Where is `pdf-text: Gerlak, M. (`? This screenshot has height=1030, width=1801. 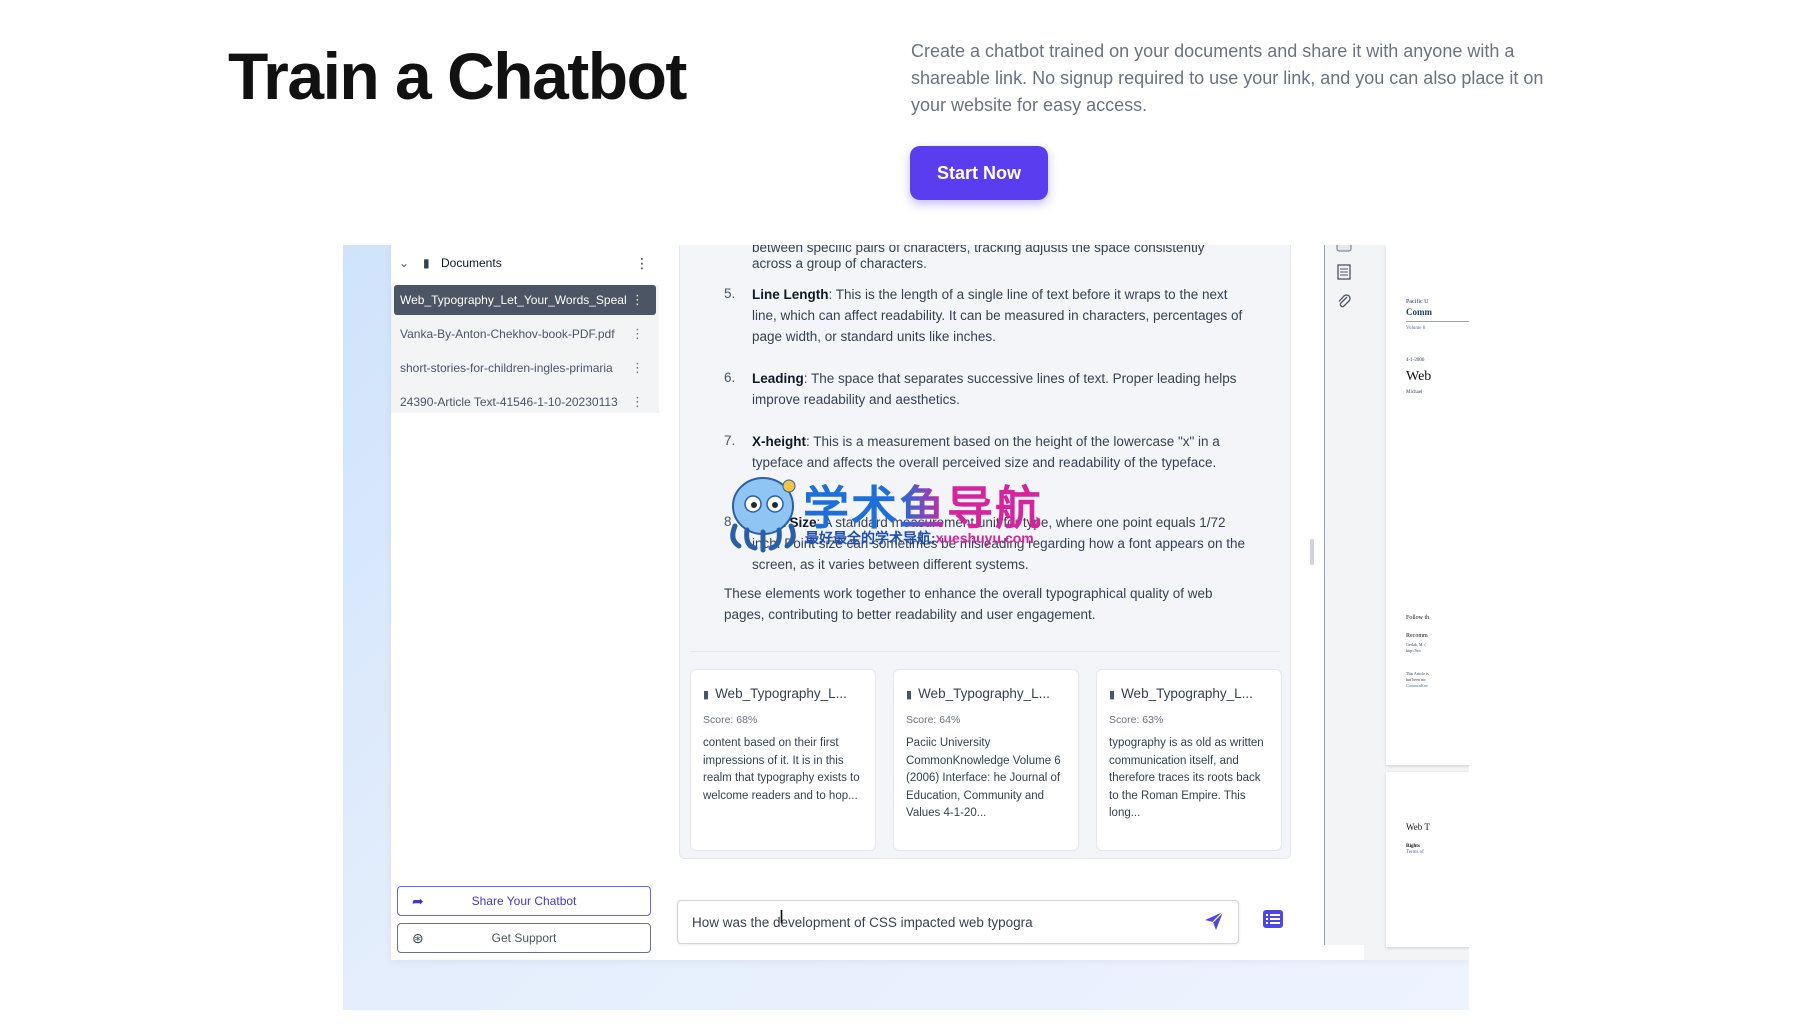 pdf-text: Gerlak, M. ( is located at coordinates (1416, 644).